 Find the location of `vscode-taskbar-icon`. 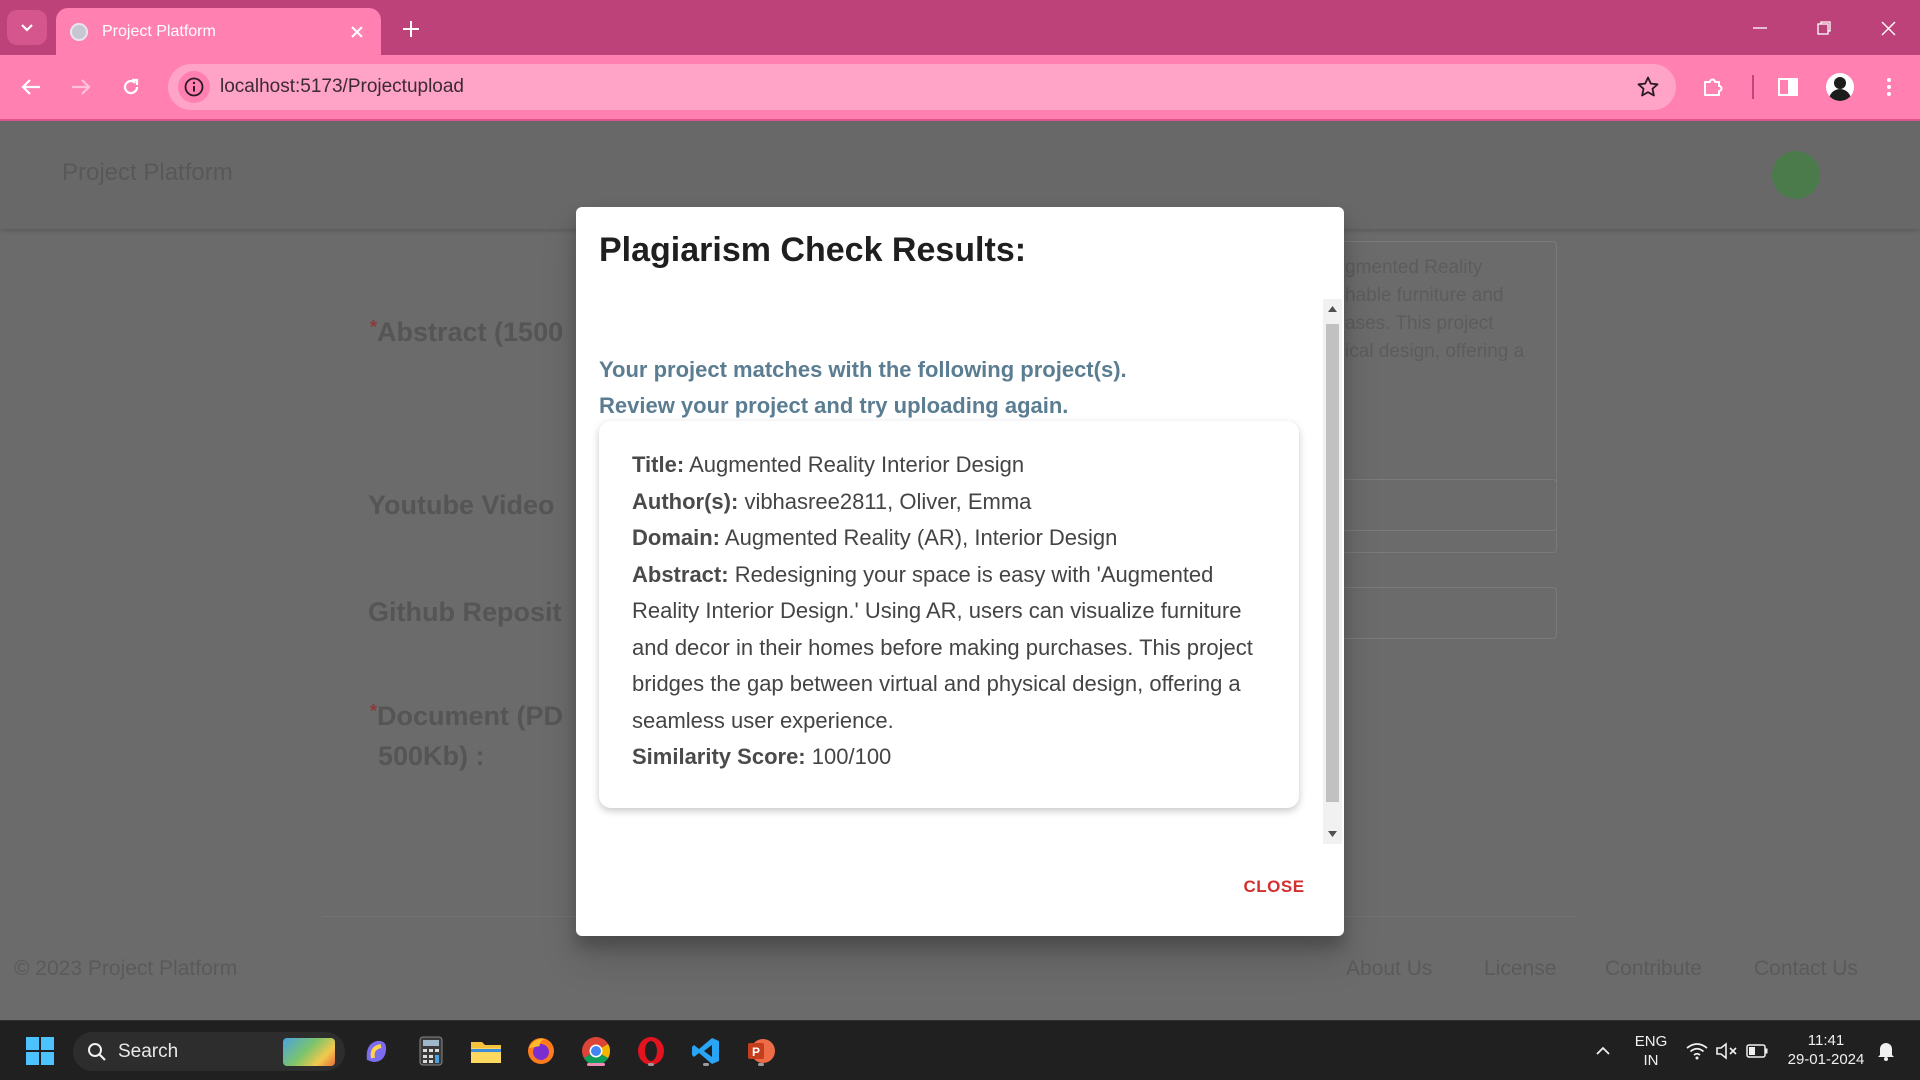

vscode-taskbar-icon is located at coordinates (706, 1051).